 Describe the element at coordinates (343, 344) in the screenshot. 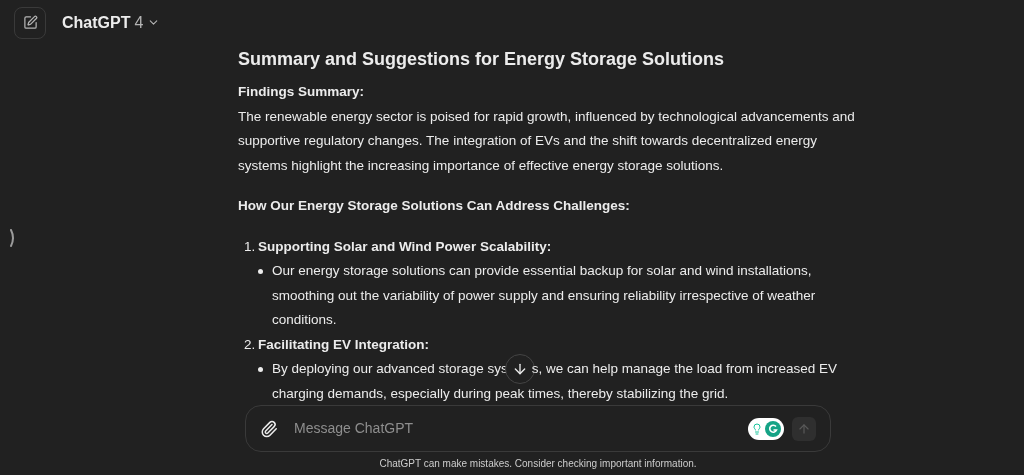

I see `list-item-title: Facilitating EV Integration:` at that location.